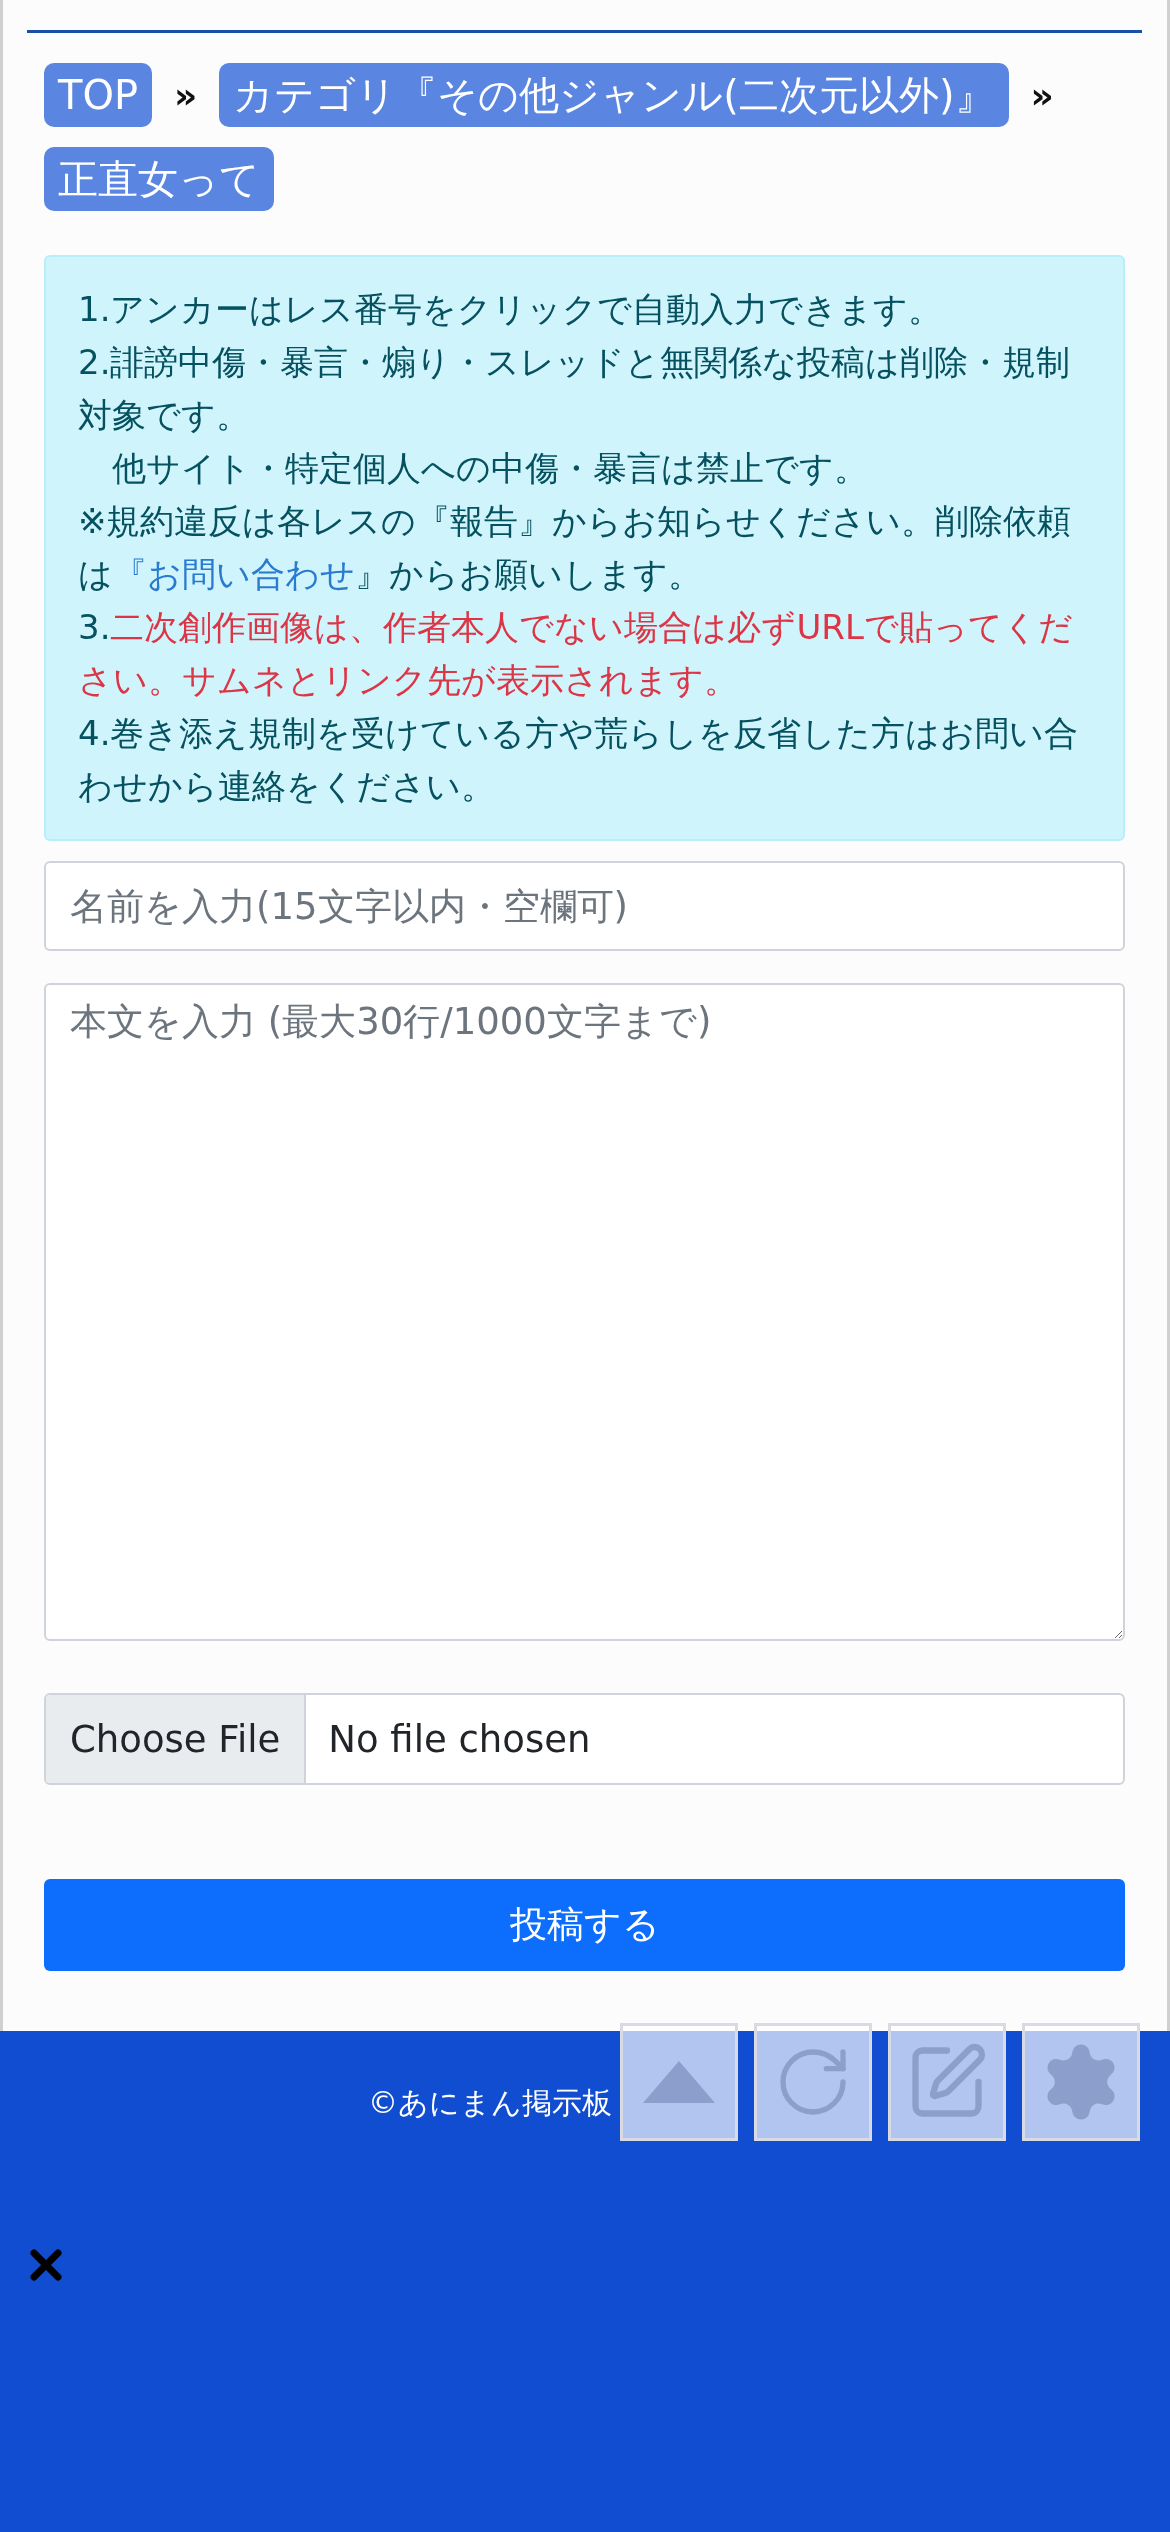  What do you see at coordinates (679, 2082) in the screenshot?
I see `scroll-top-button` at bounding box center [679, 2082].